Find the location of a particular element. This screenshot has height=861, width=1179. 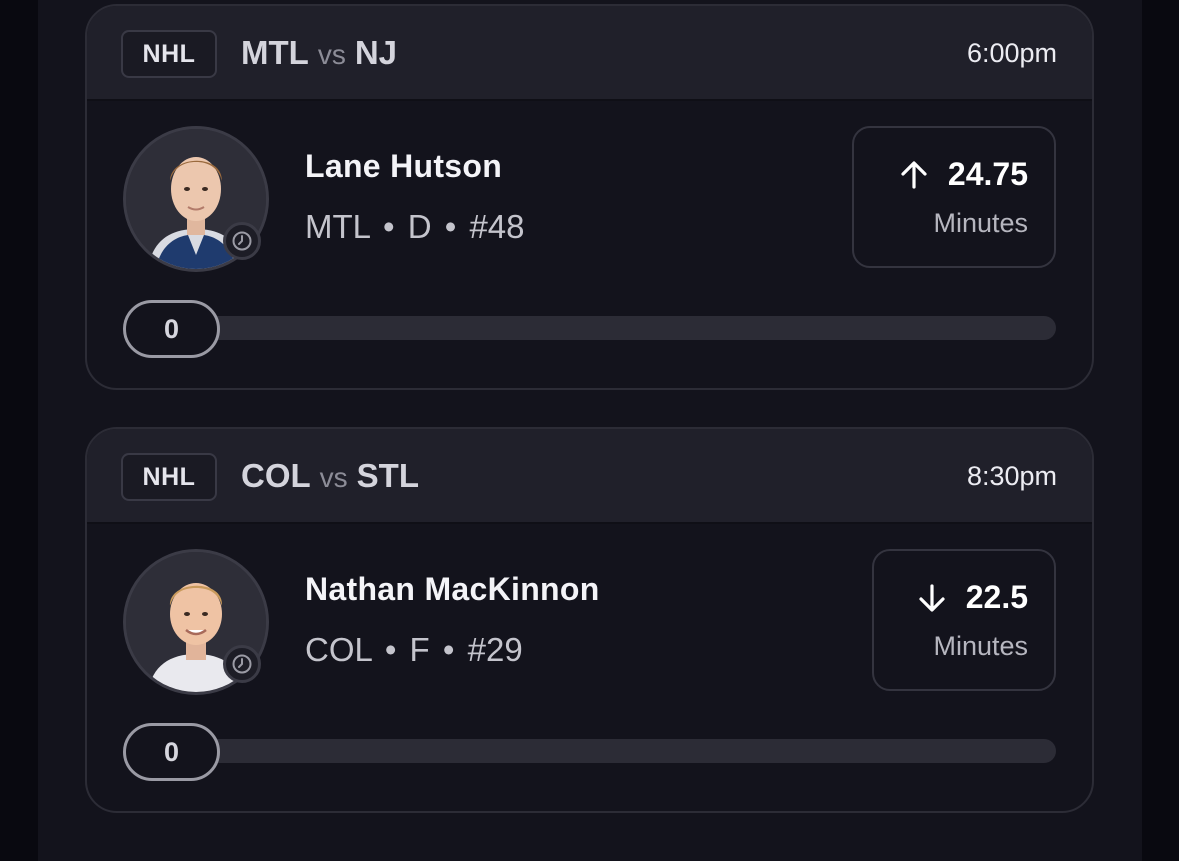

player-name: Nathan MacKinnon is located at coordinates (452, 589).